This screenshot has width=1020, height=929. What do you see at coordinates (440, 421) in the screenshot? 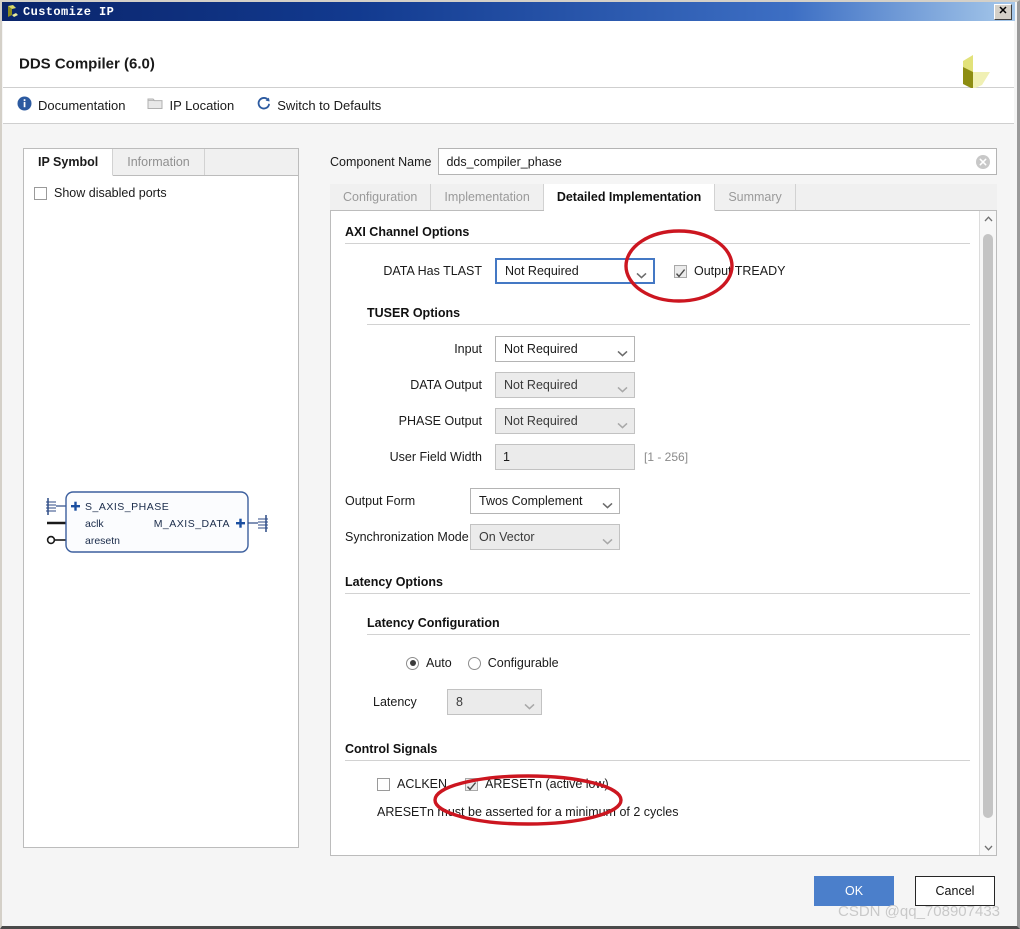
I see `tuser-phase-output-label: PHASE Output` at bounding box center [440, 421].